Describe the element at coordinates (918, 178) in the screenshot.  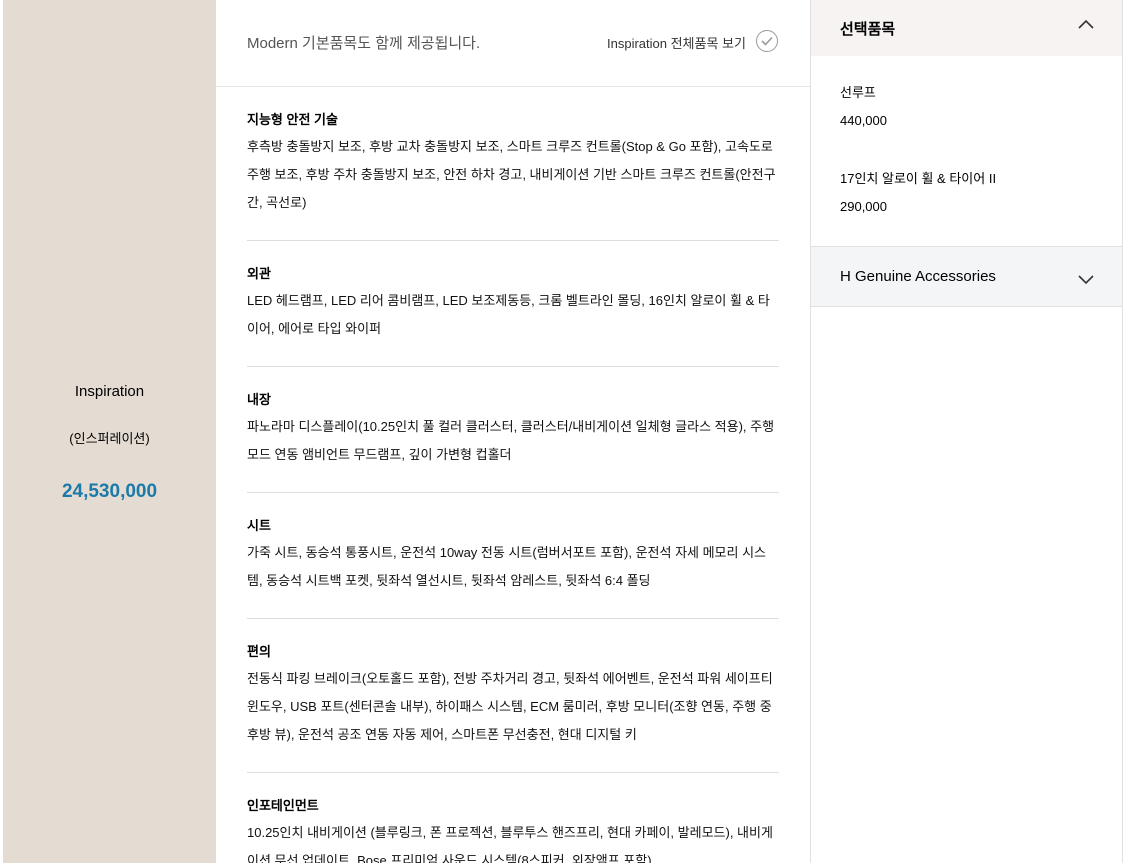
I see `option-name: 17인치 알로이 휠 & 타이어 II` at that location.